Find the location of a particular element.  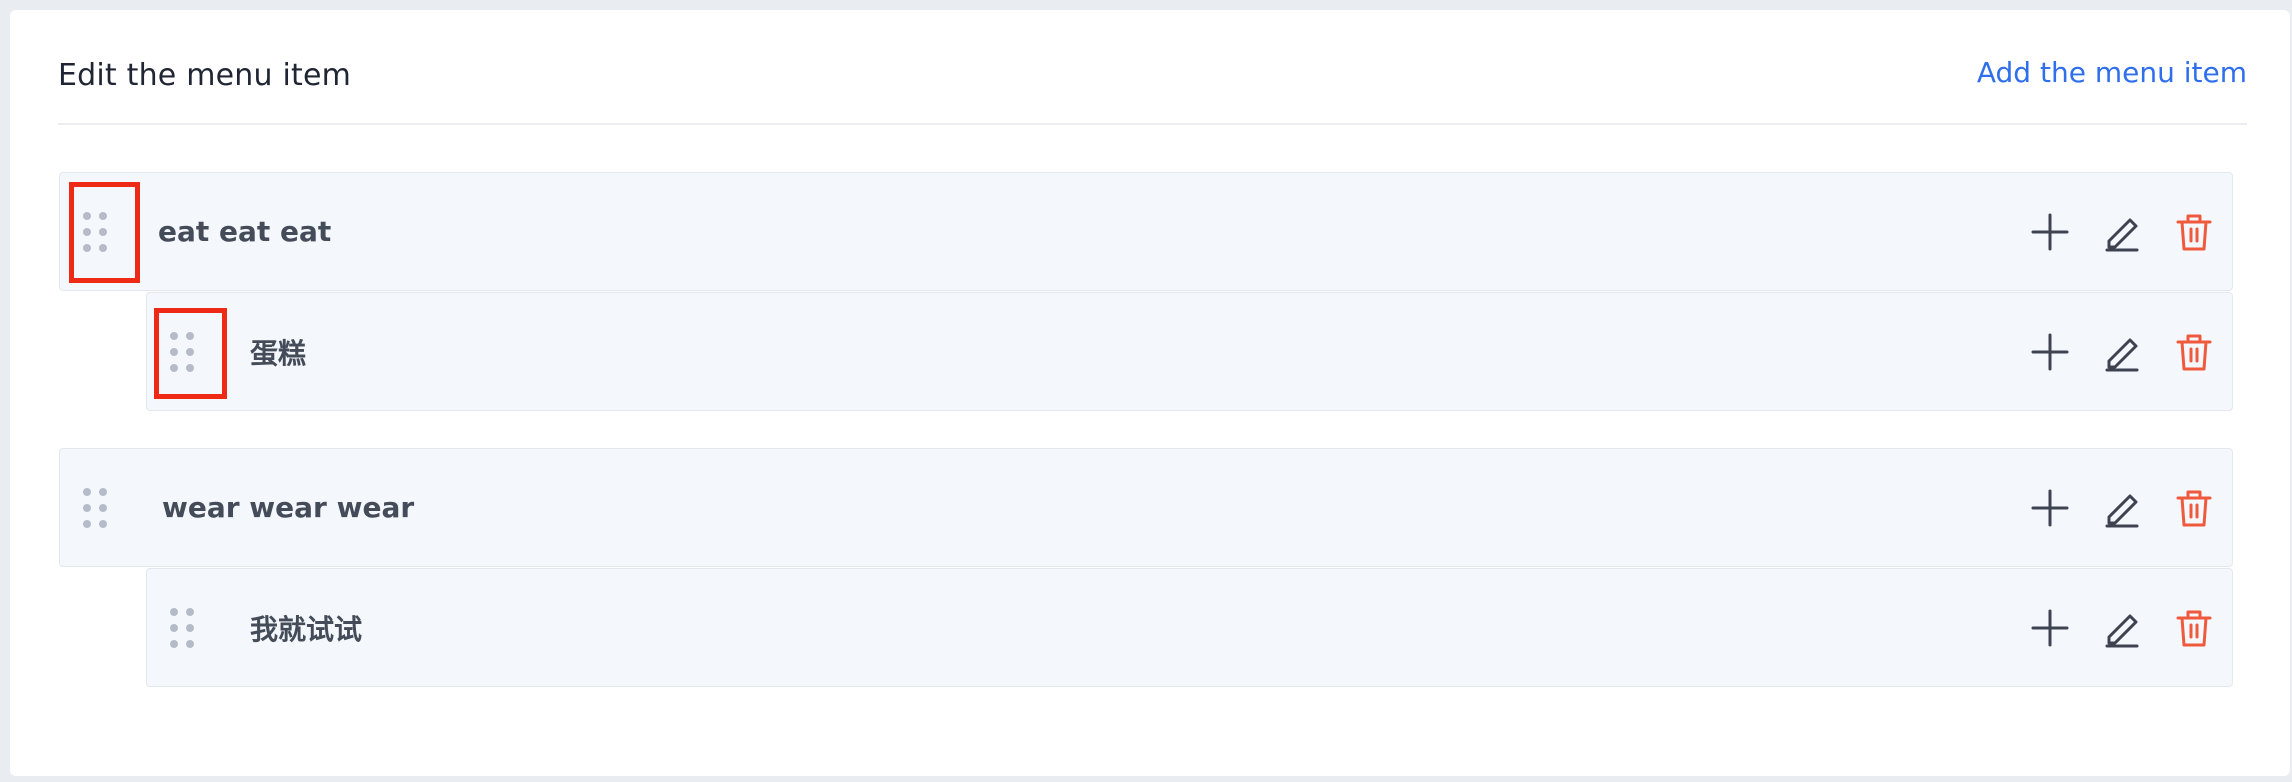

card-header: Edit the menu item Add the menu item is located at coordinates (1152, 67).